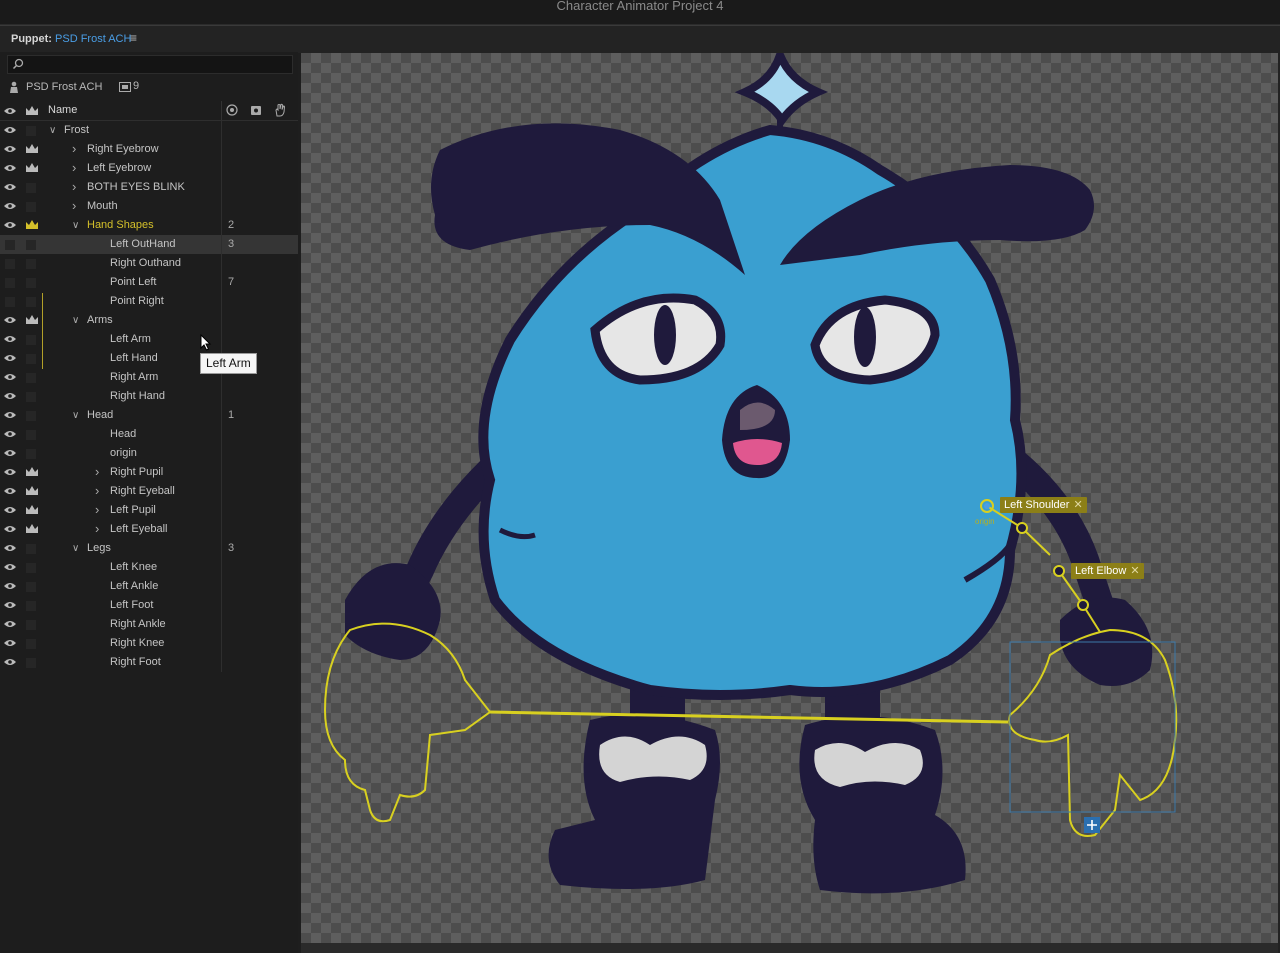 Image resolution: width=1280 pixels, height=953 pixels. What do you see at coordinates (149, 643) in the screenshot?
I see `layer-row: Right Knee` at bounding box center [149, 643].